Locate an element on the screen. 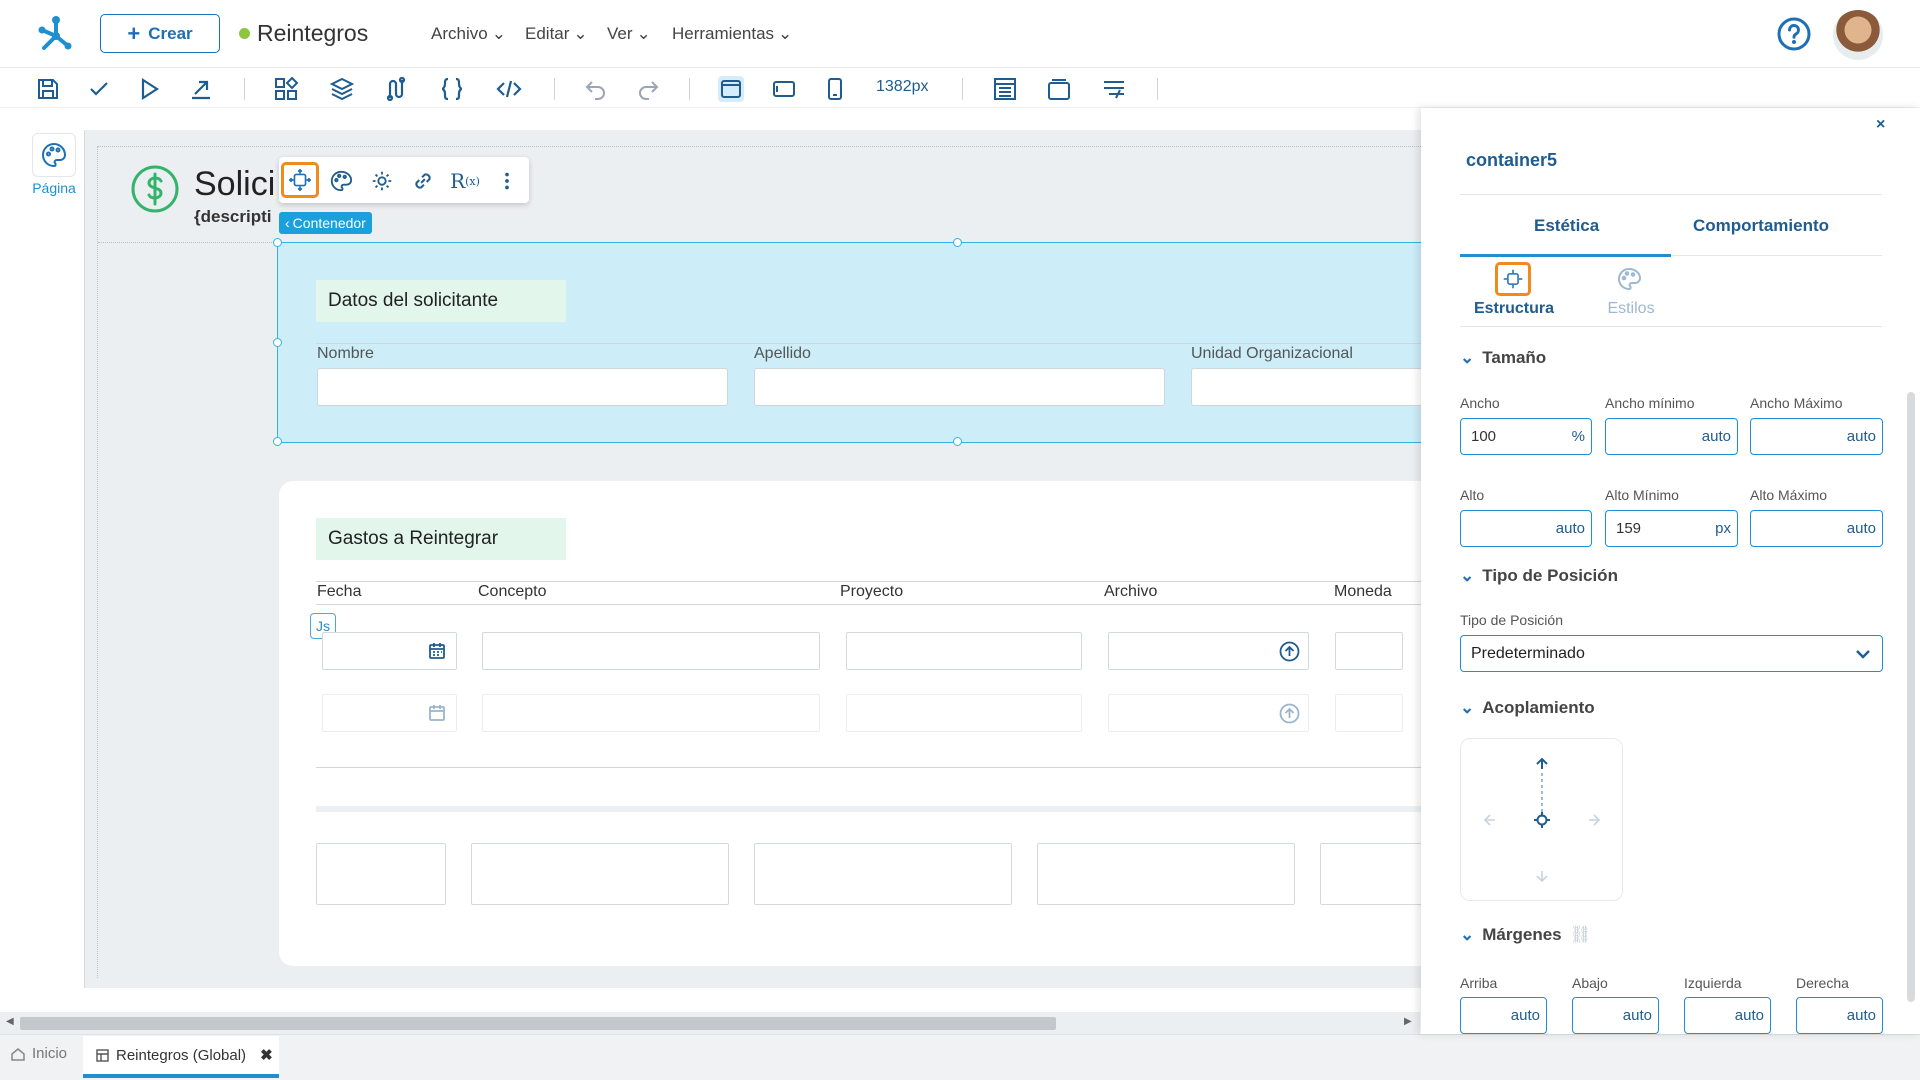  mobile-view-icon is located at coordinates (835, 89).